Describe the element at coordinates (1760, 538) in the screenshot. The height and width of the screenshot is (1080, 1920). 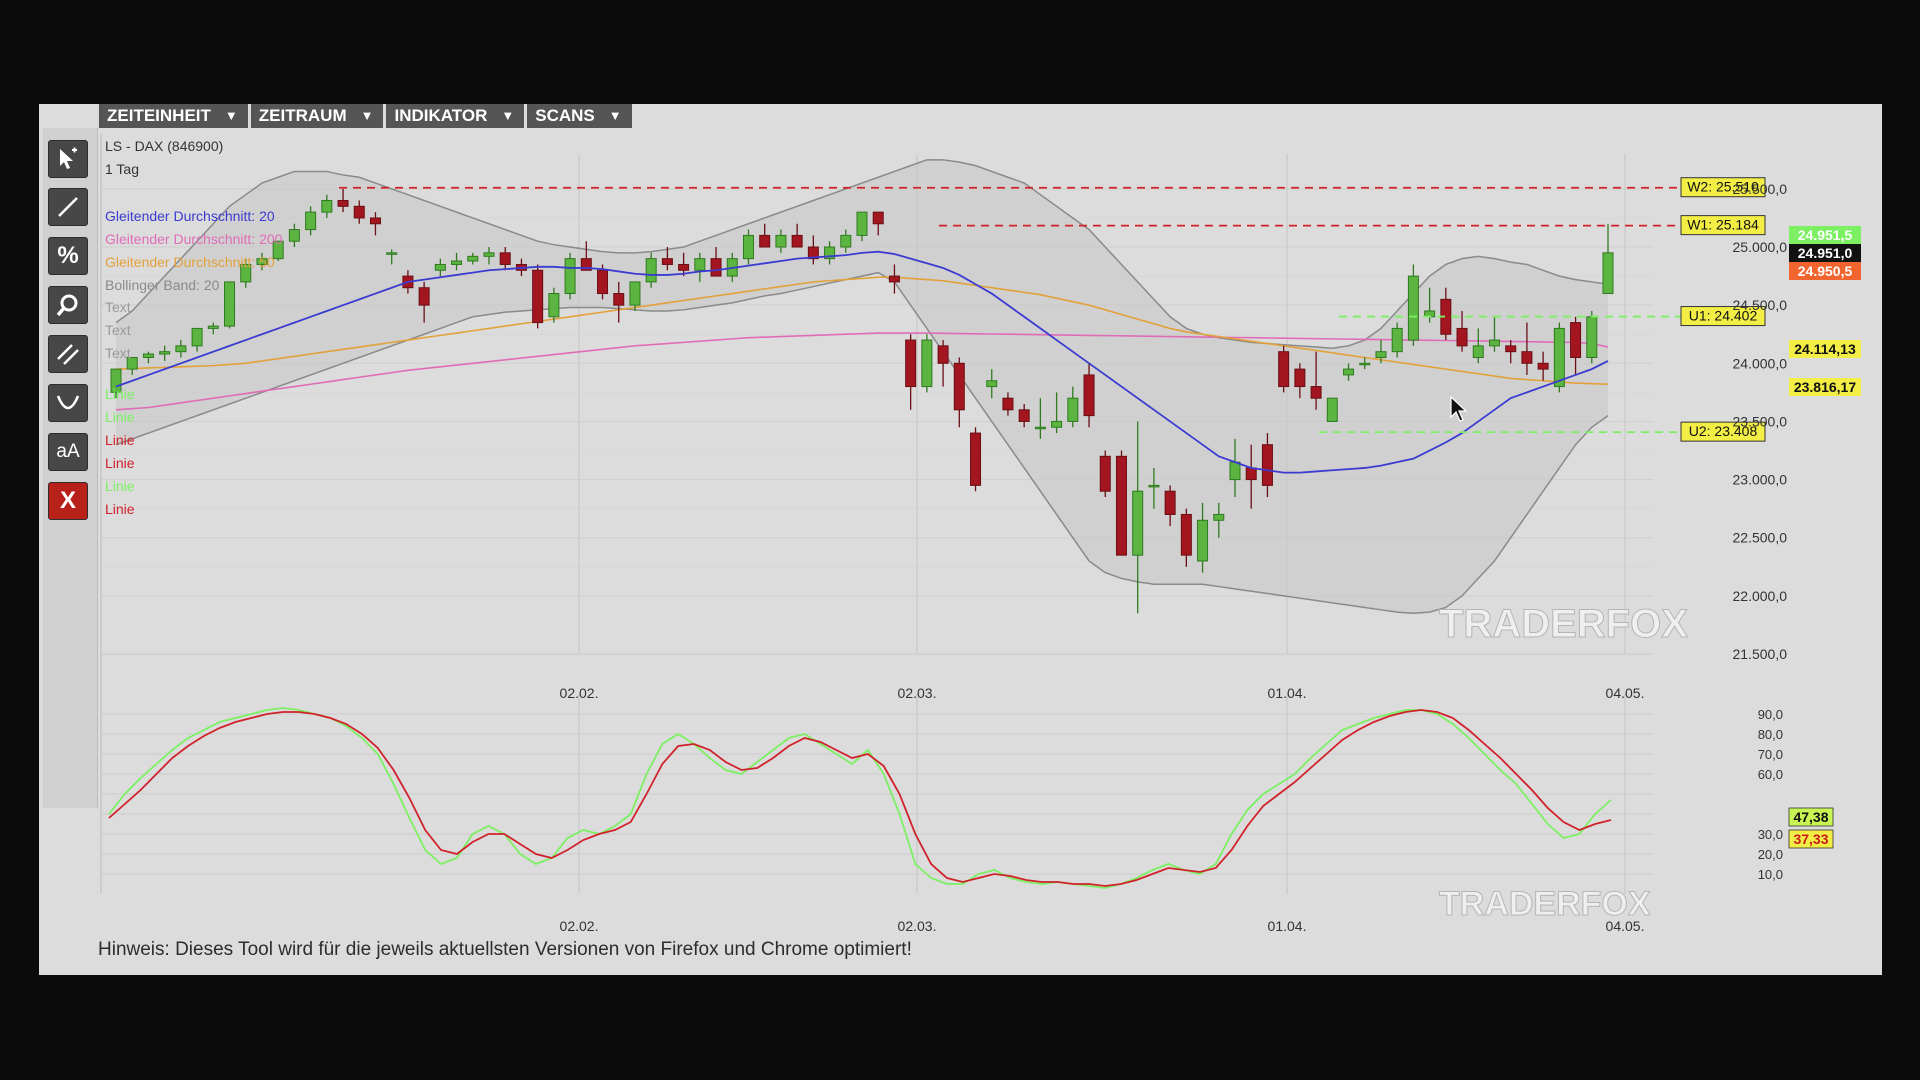
I see `price-tick-label: 22.500,0` at that location.